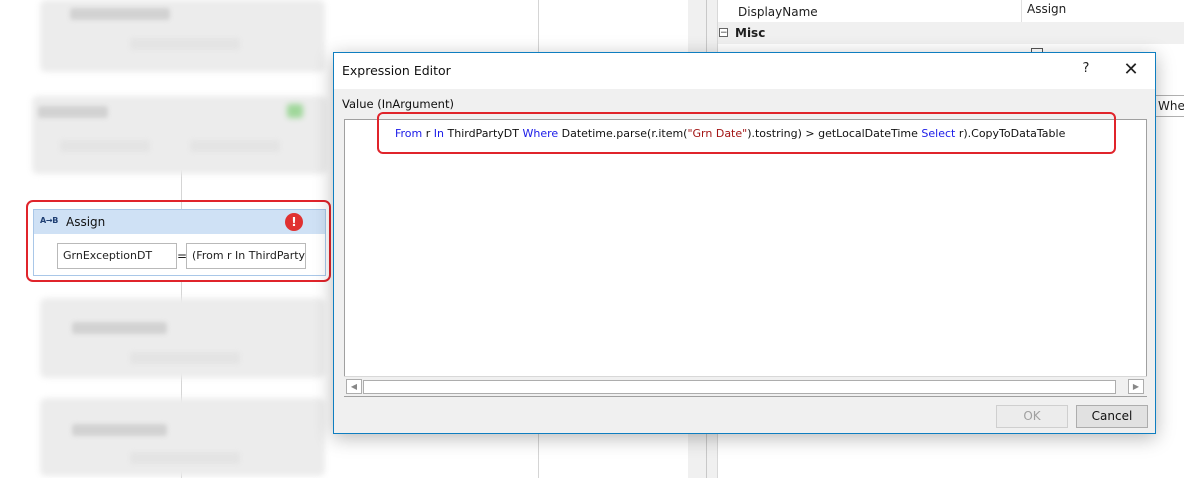 Image resolution: width=1184 pixels, height=478 pixels. Describe the element at coordinates (1136, 386) in the screenshot. I see `scroll-right-icon: ▶` at that location.